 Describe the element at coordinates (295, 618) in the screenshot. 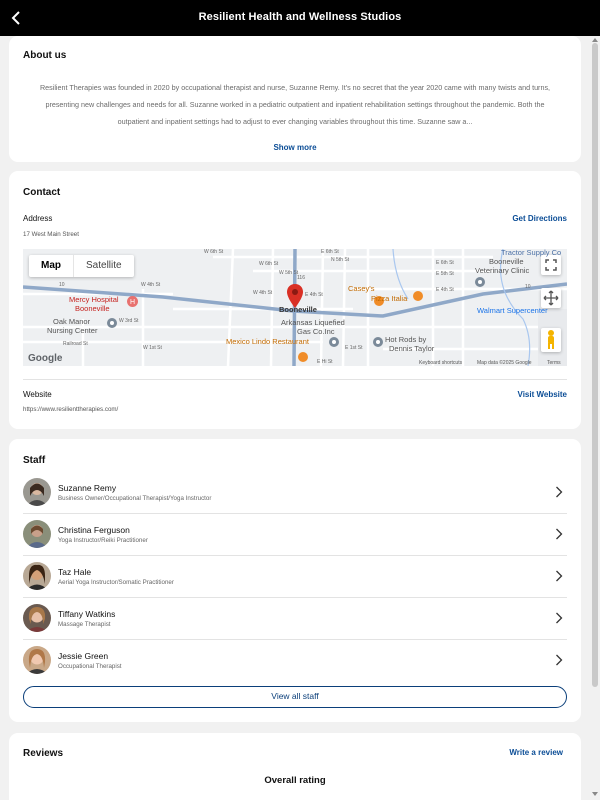

I see `staff-row: Tiffany Watkins Massage Therapist` at that location.